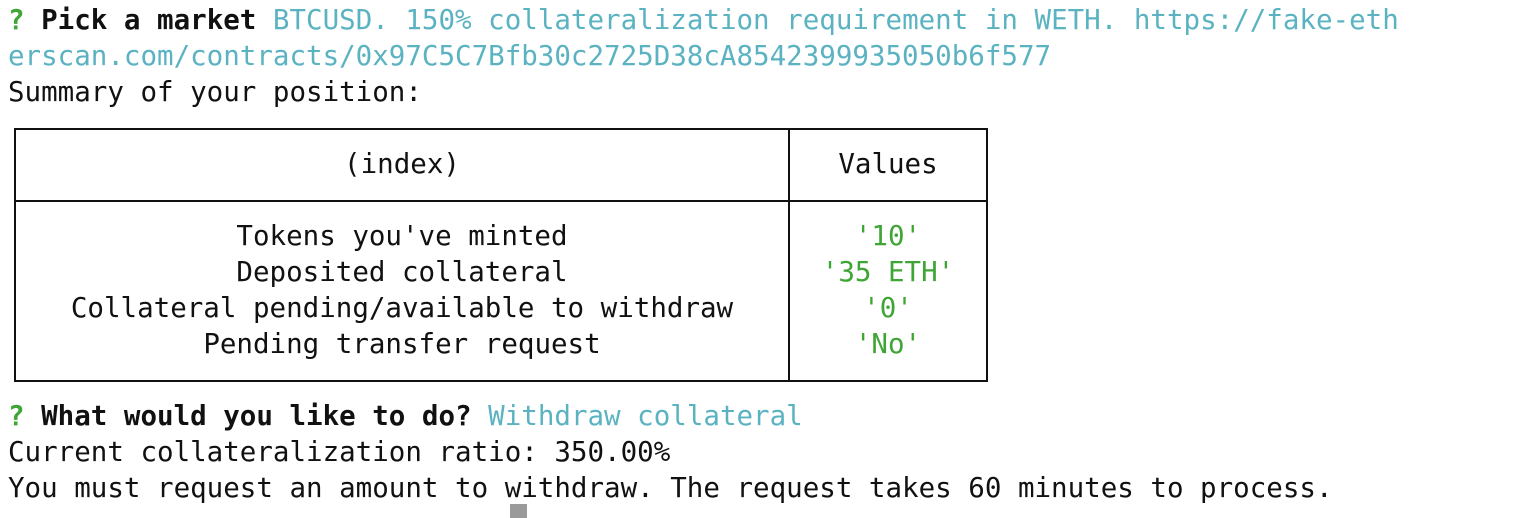 This screenshot has width=1524, height=518. I want to click on table-row-value: '35 ETH', so click(888, 272).